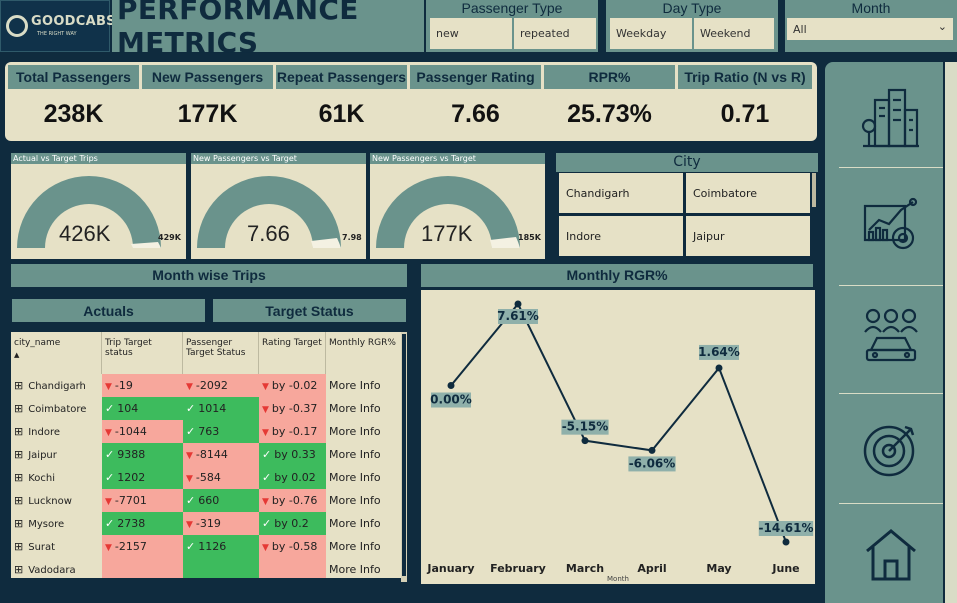 The image size is (957, 603). I want to click on passenger-type-label: Passenger Type, so click(512, 8).